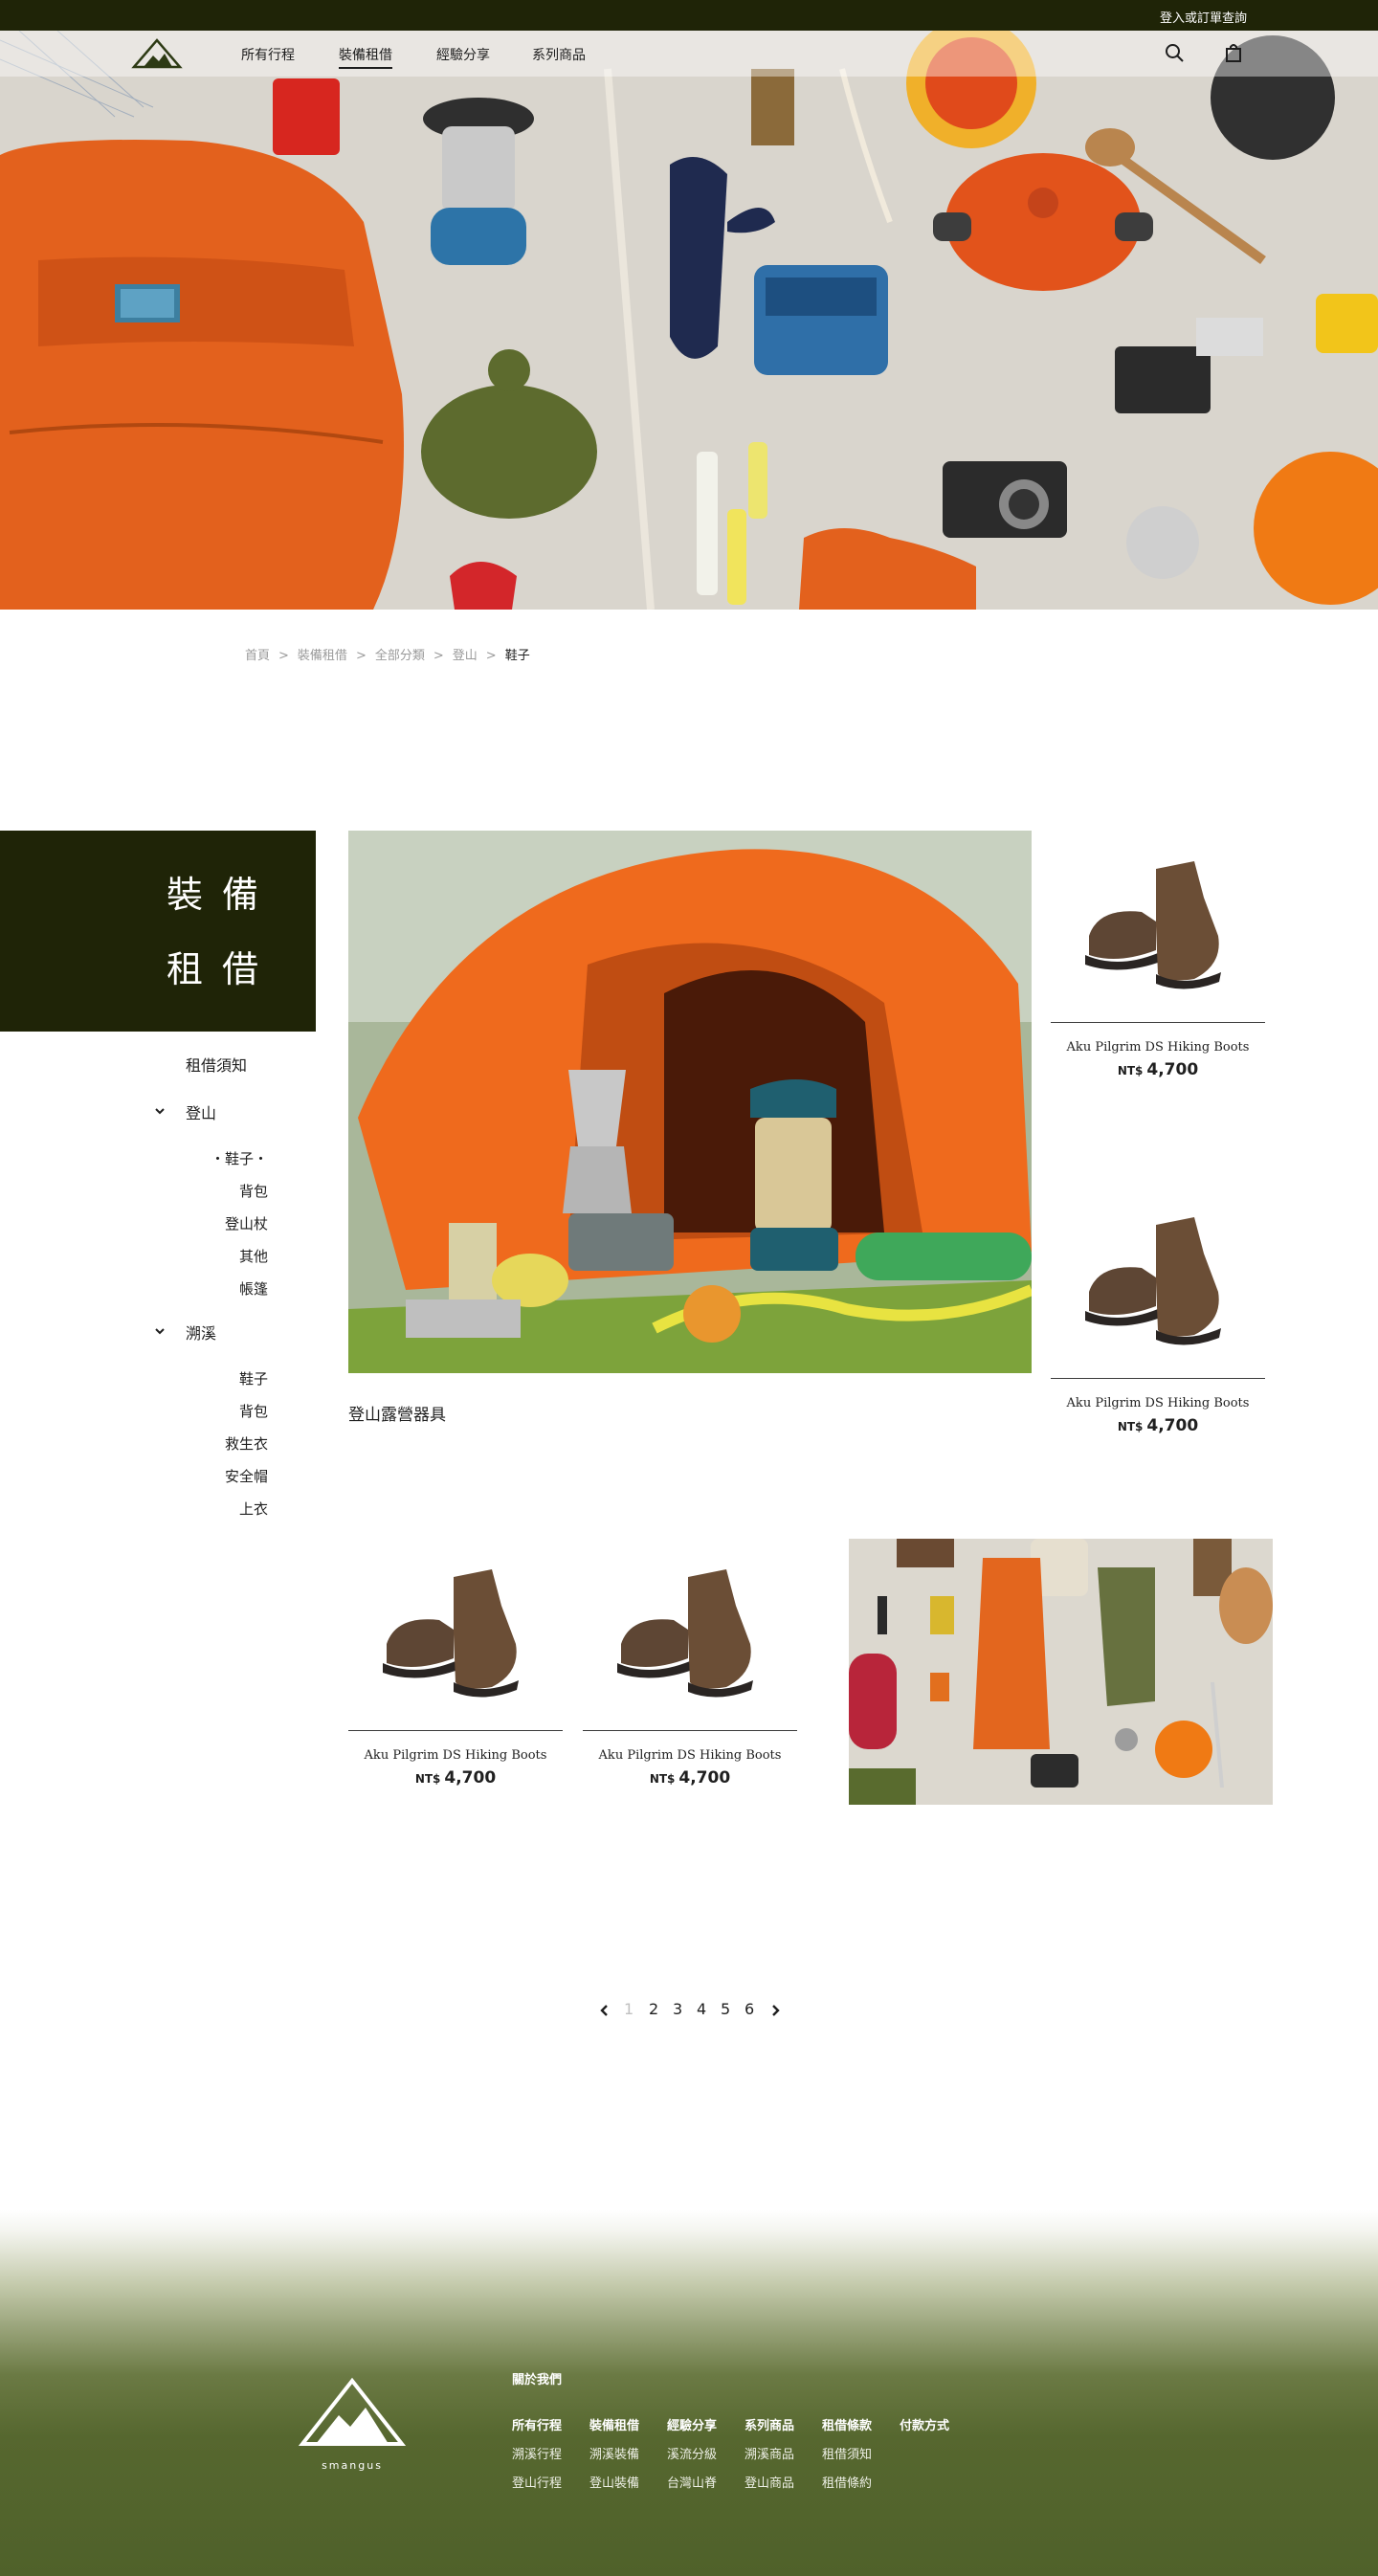  What do you see at coordinates (769, 2482) in the screenshot?
I see `footer-link: 登山商品` at bounding box center [769, 2482].